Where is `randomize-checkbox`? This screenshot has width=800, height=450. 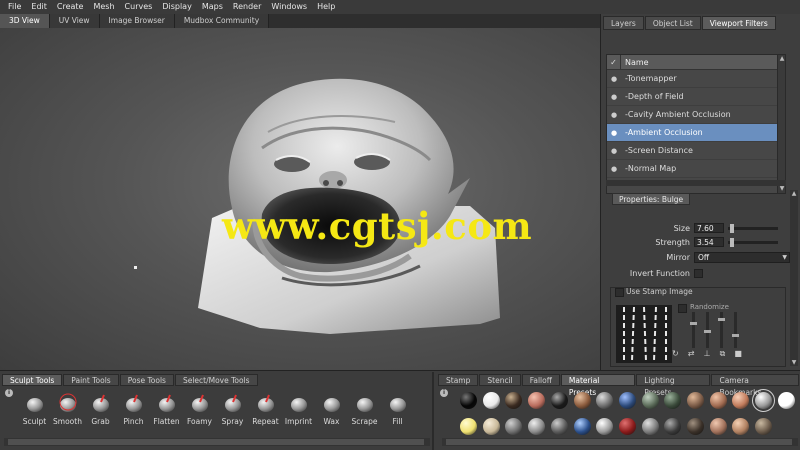 randomize-checkbox is located at coordinates (682, 308).